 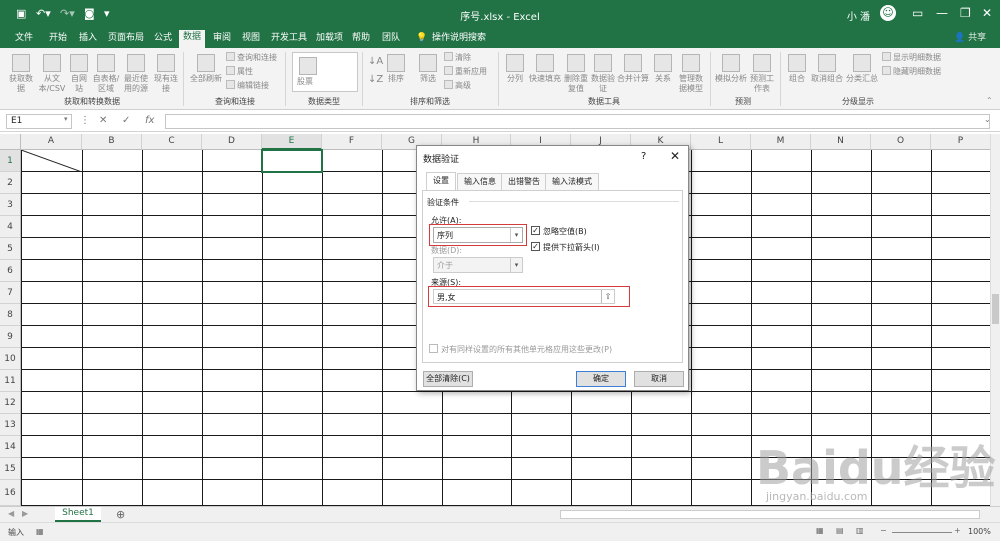 What do you see at coordinates (10, 205) in the screenshot?
I see `row-header: 3` at bounding box center [10, 205].